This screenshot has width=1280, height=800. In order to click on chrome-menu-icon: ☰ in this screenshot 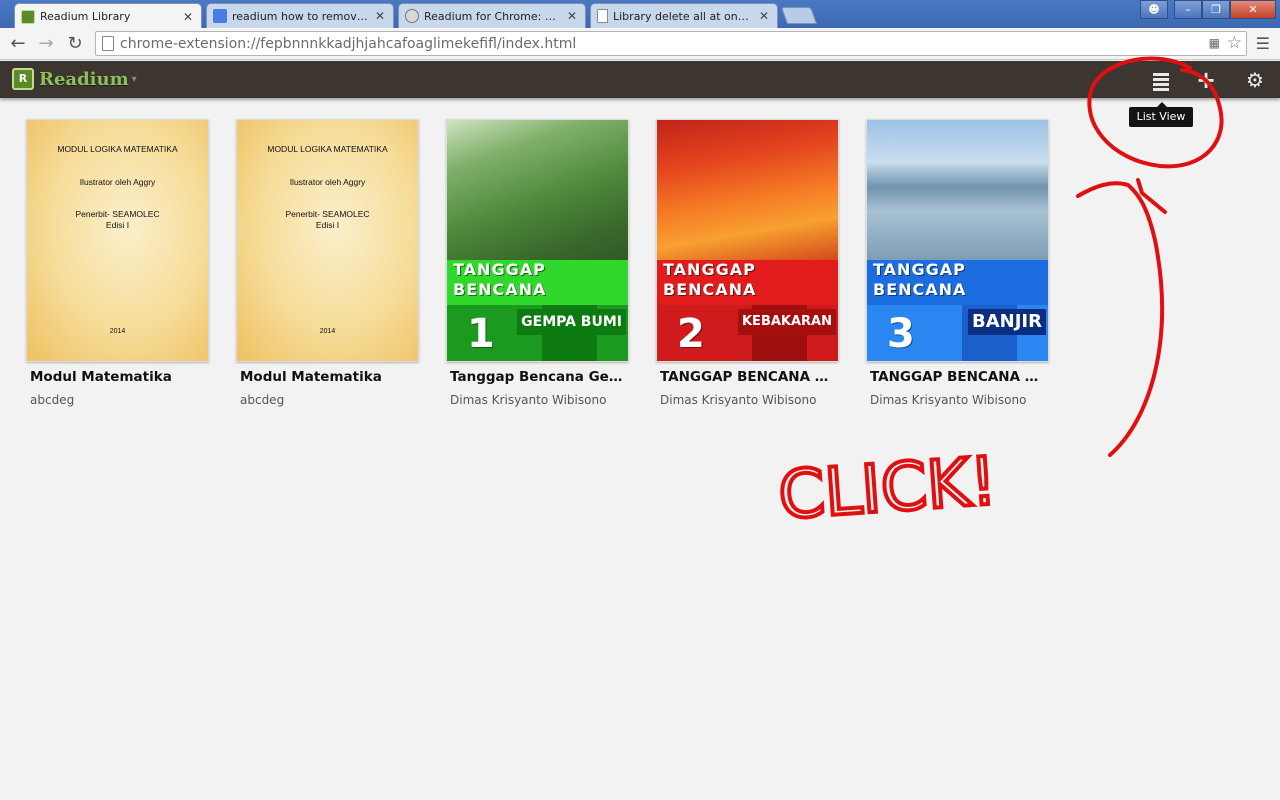, I will do `click(1263, 43)`.